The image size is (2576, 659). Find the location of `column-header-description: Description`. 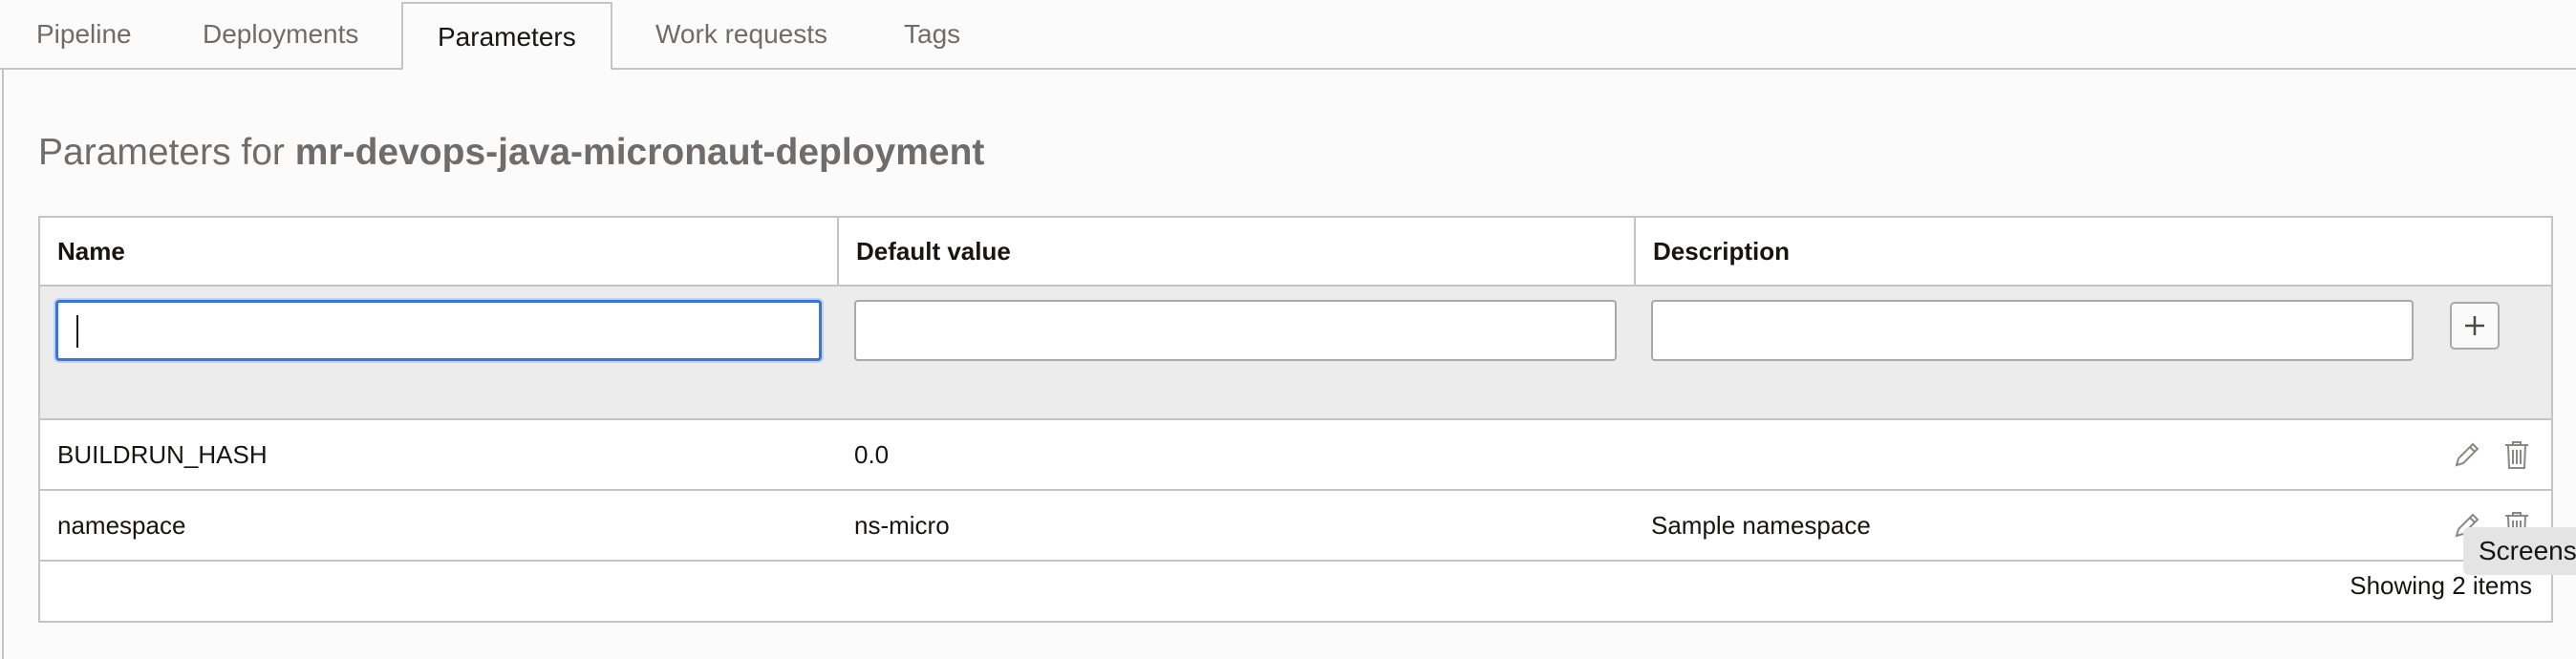

column-header-description: Description is located at coordinates (2066, 251).